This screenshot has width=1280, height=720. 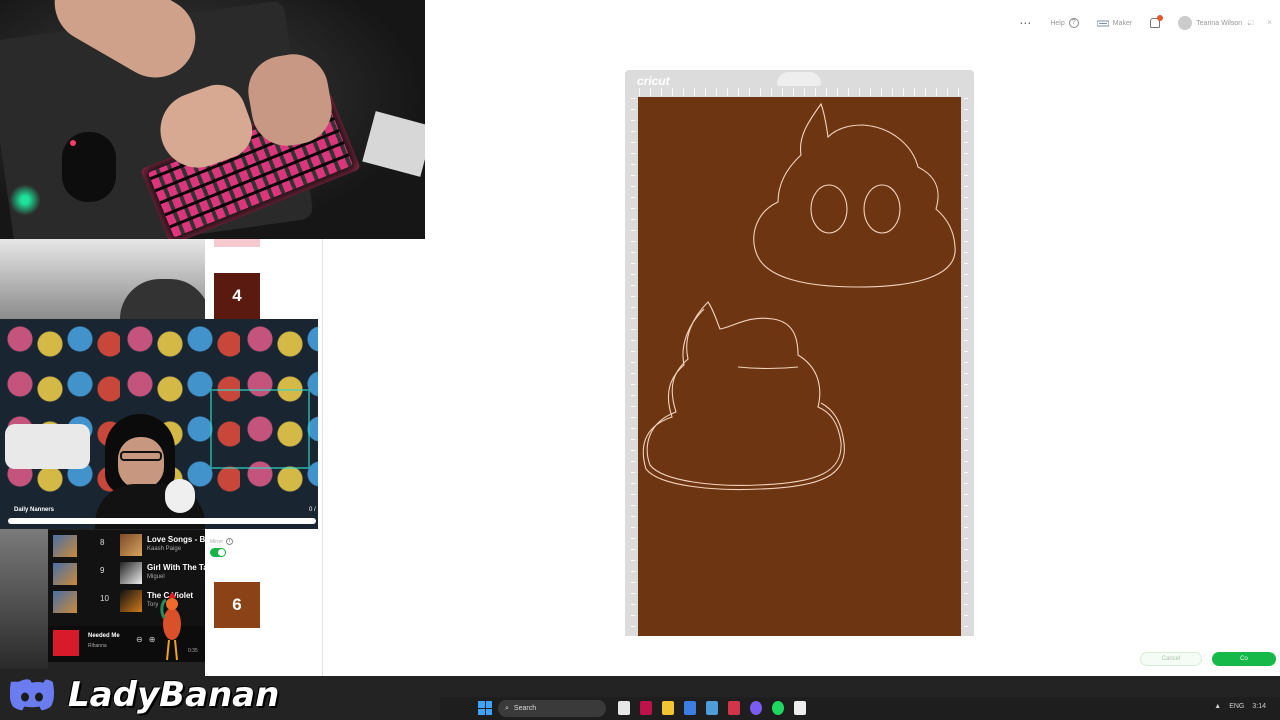 What do you see at coordinates (152, 639) in the screenshot?
I see `plus-icon: ⊕` at bounding box center [152, 639].